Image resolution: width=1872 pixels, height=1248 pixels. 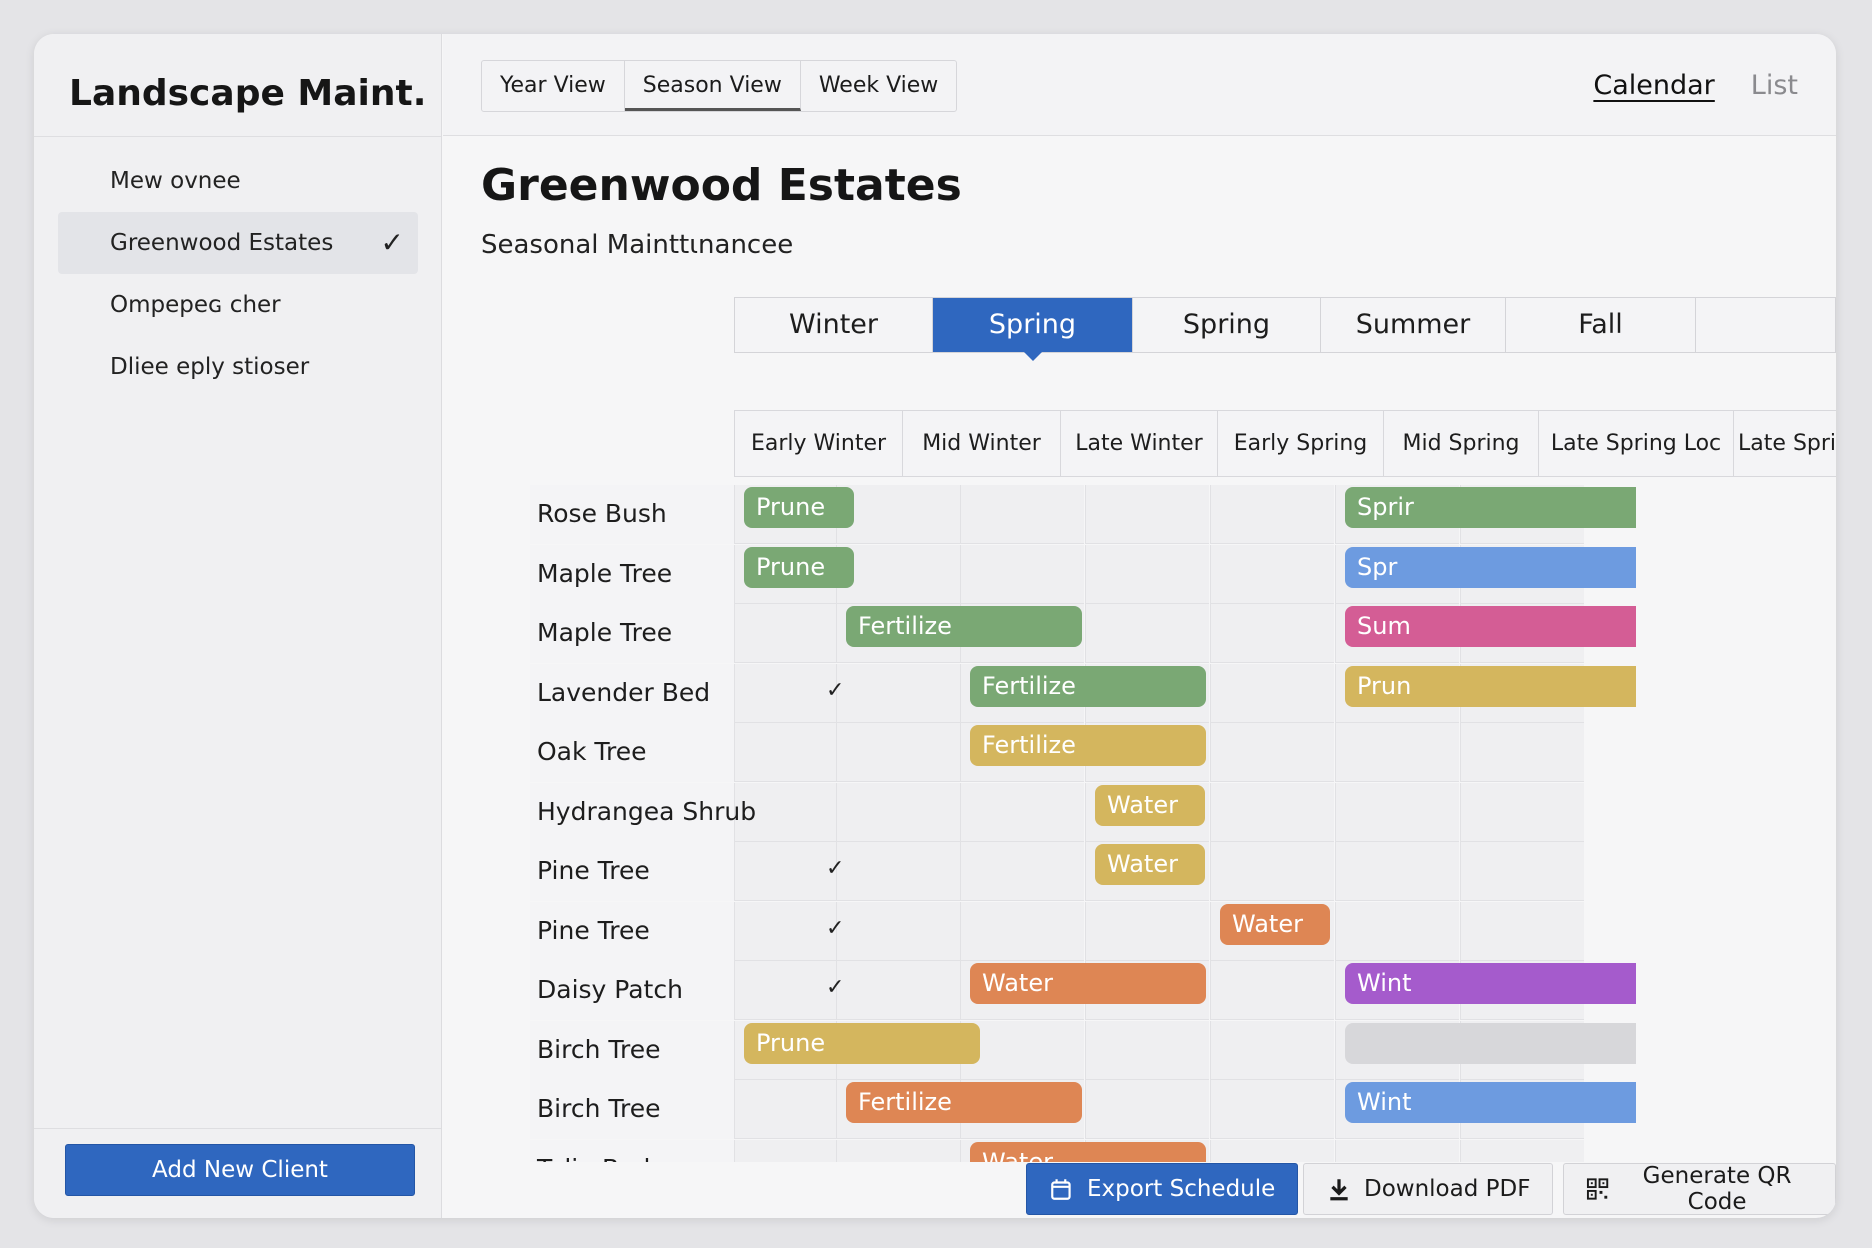 What do you see at coordinates (981, 443) in the screenshot?
I see `period-header-cell: Mid Winter` at bounding box center [981, 443].